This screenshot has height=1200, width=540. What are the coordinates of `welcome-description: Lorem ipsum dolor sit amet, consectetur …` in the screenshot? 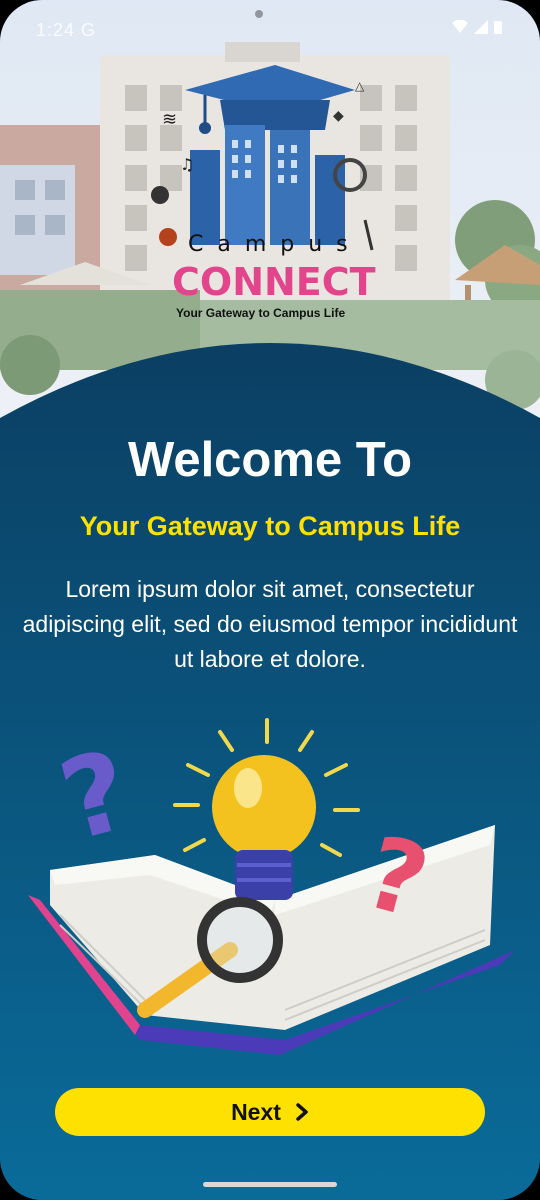 It's located at (270, 624).